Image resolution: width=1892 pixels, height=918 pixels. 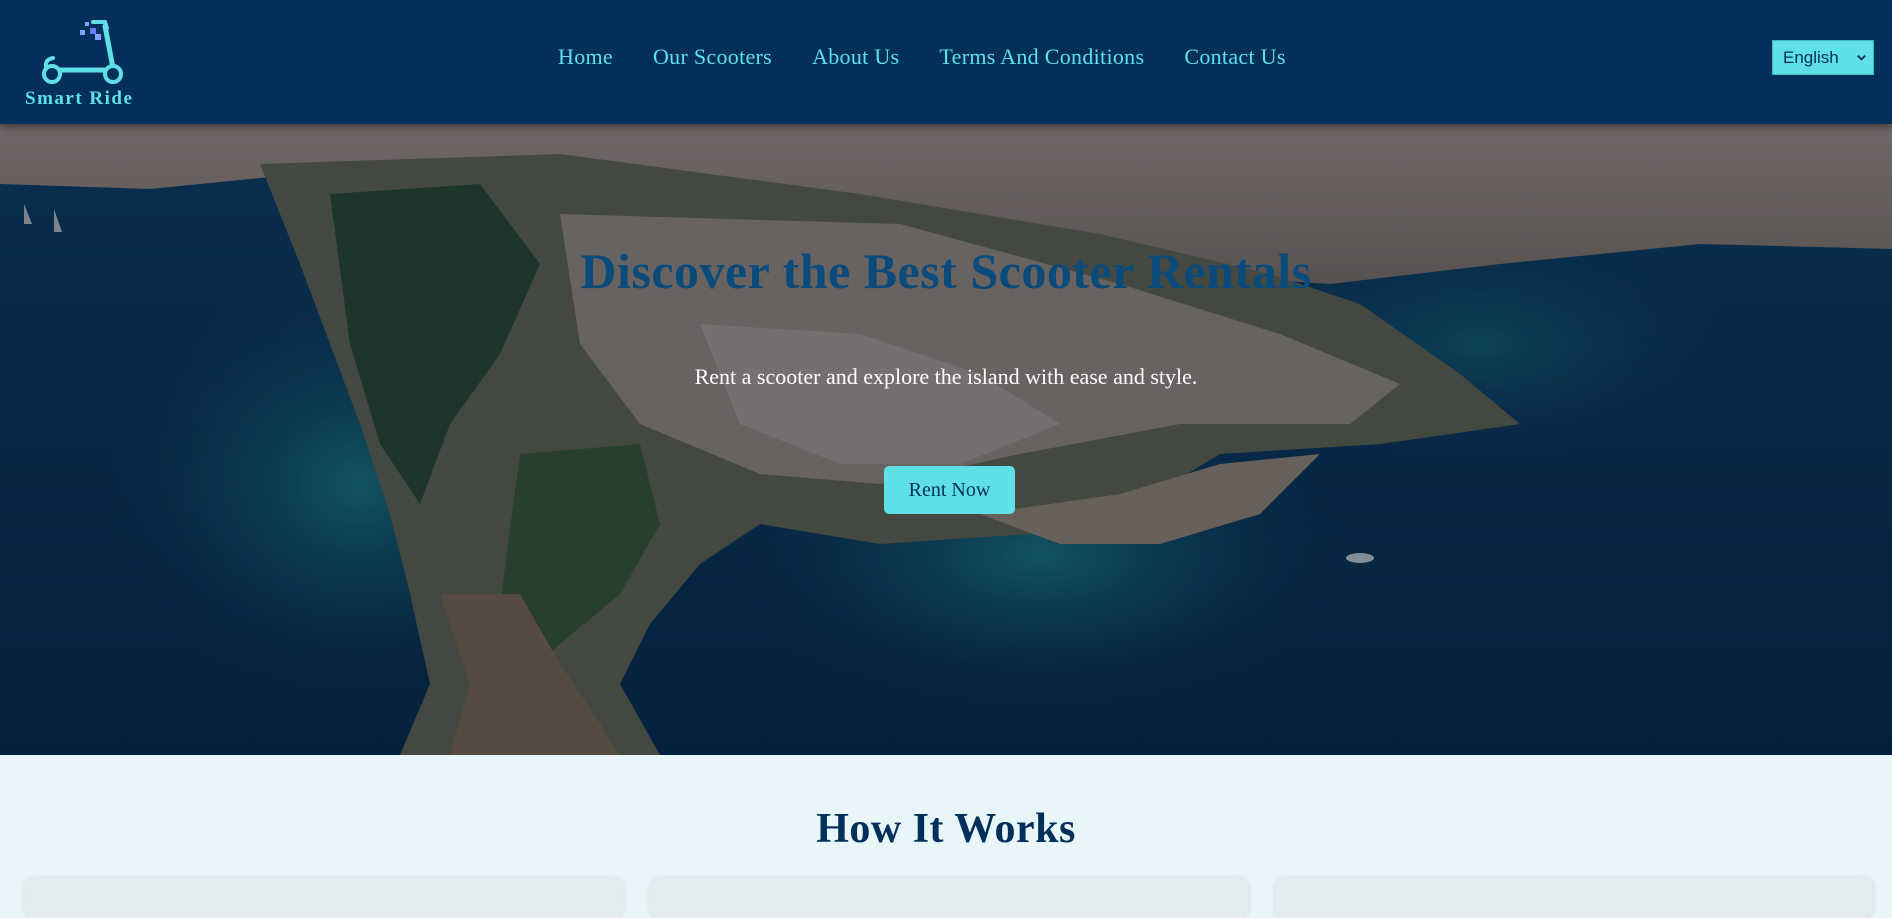 What do you see at coordinates (949, 490) in the screenshot?
I see `rent-now-button: Rent Now` at bounding box center [949, 490].